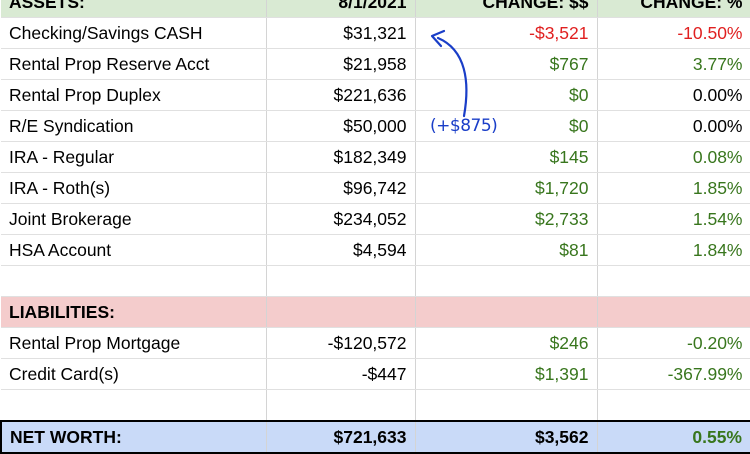 Image resolution: width=750 pixels, height=454 pixels. Describe the element at coordinates (673, 157) in the screenshot. I see `cell-pct: 0.08%` at that location.